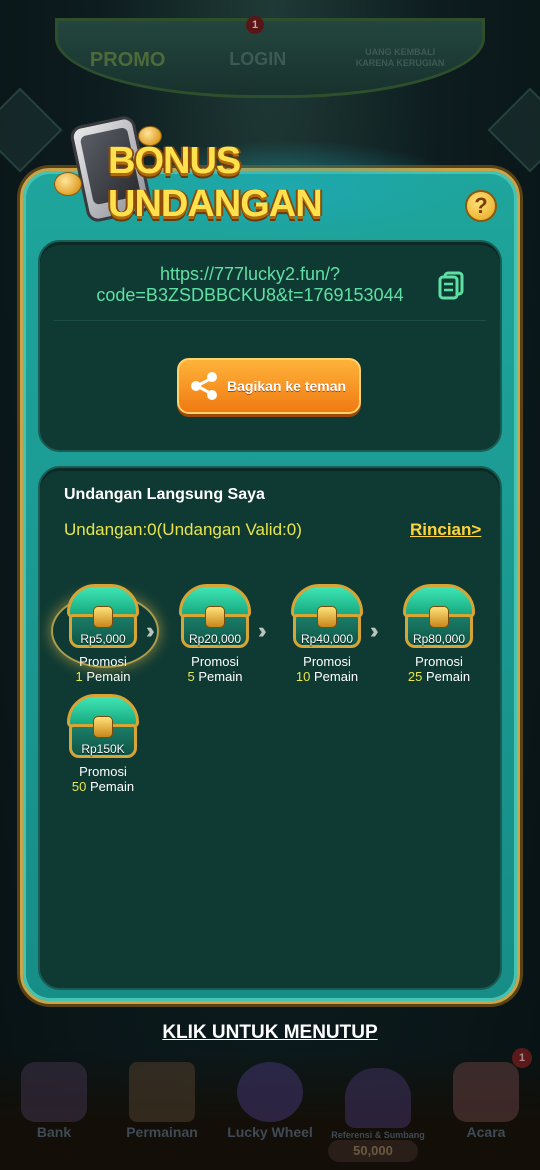 The width and height of the screenshot is (540, 1170). Describe the element at coordinates (103, 749) in the screenshot. I see `reward-amount: Rp150K` at that location.